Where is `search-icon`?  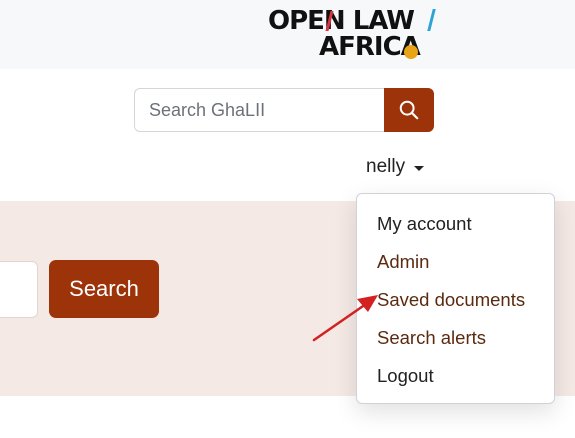 search-icon is located at coordinates (409, 110).